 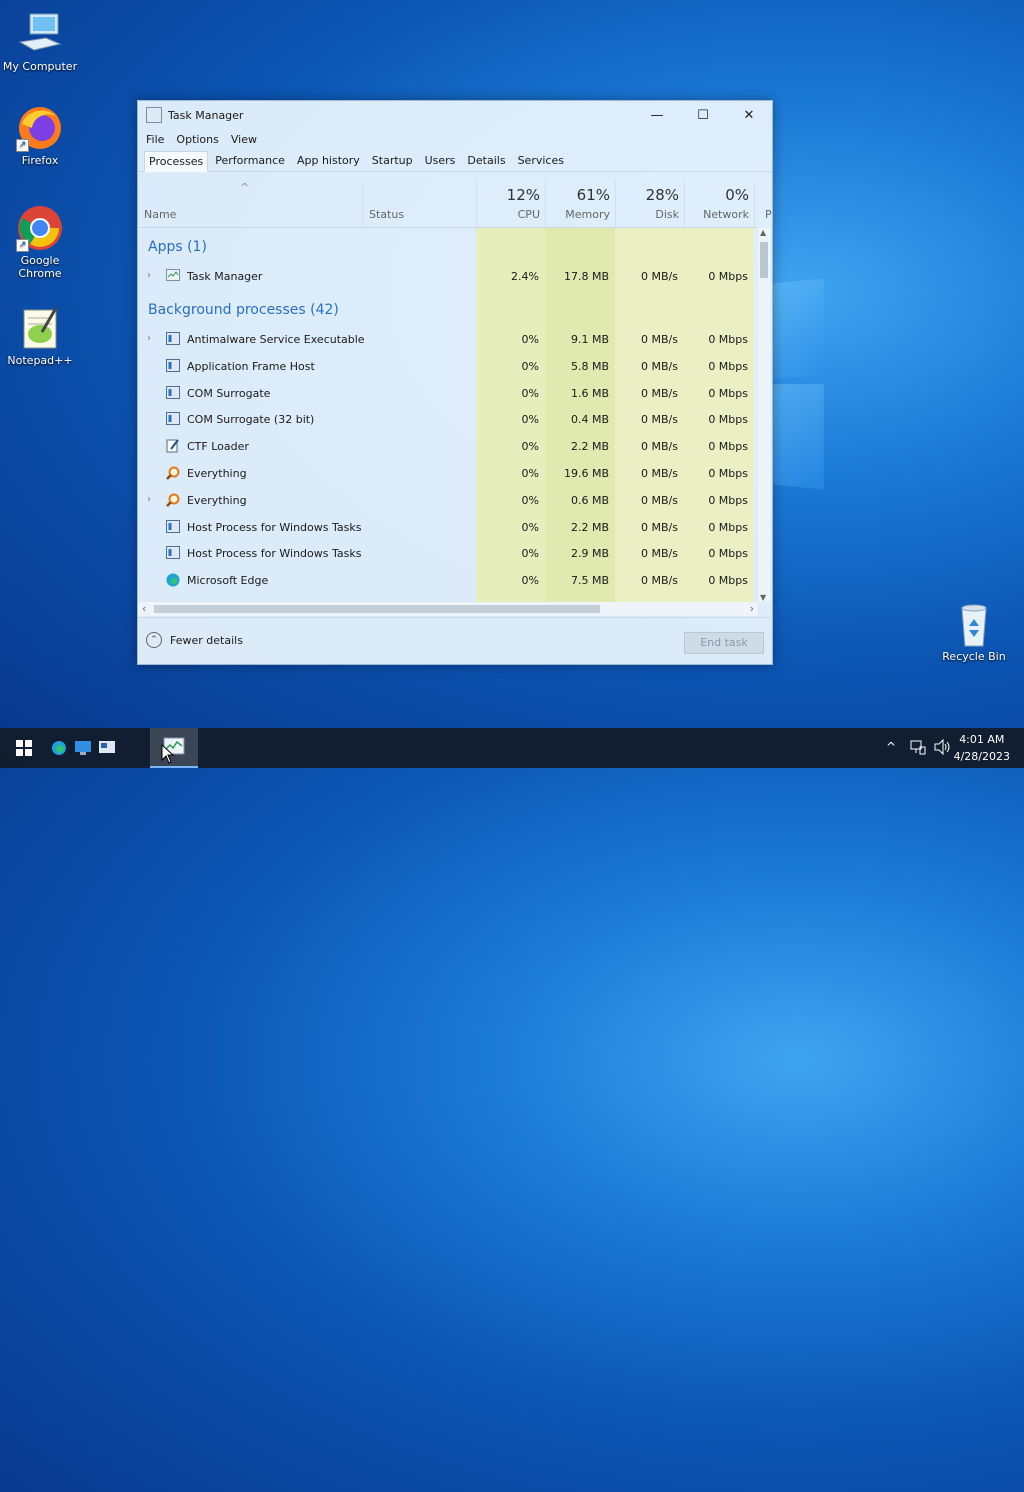 I want to click on desktop-icon-google-chrome: ↗ Google Chrome, so click(x=40, y=242).